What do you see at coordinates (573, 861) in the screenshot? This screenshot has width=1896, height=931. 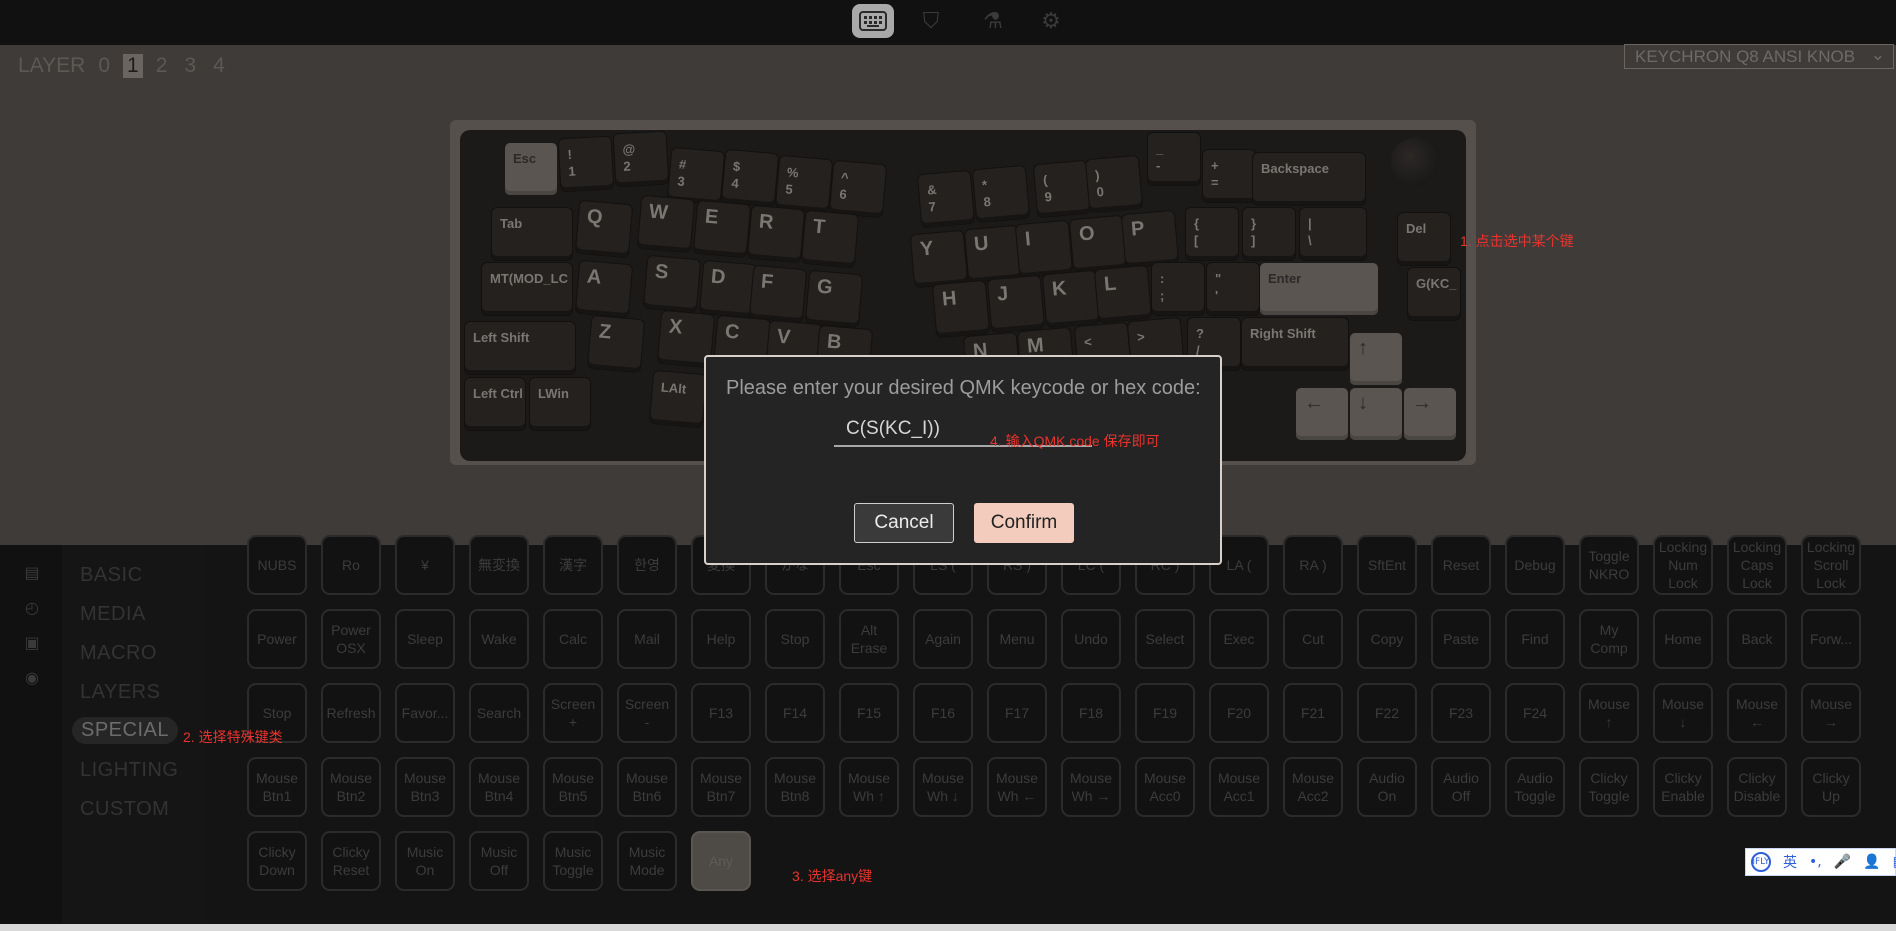 I see `keycode-button: Music Toggle` at bounding box center [573, 861].